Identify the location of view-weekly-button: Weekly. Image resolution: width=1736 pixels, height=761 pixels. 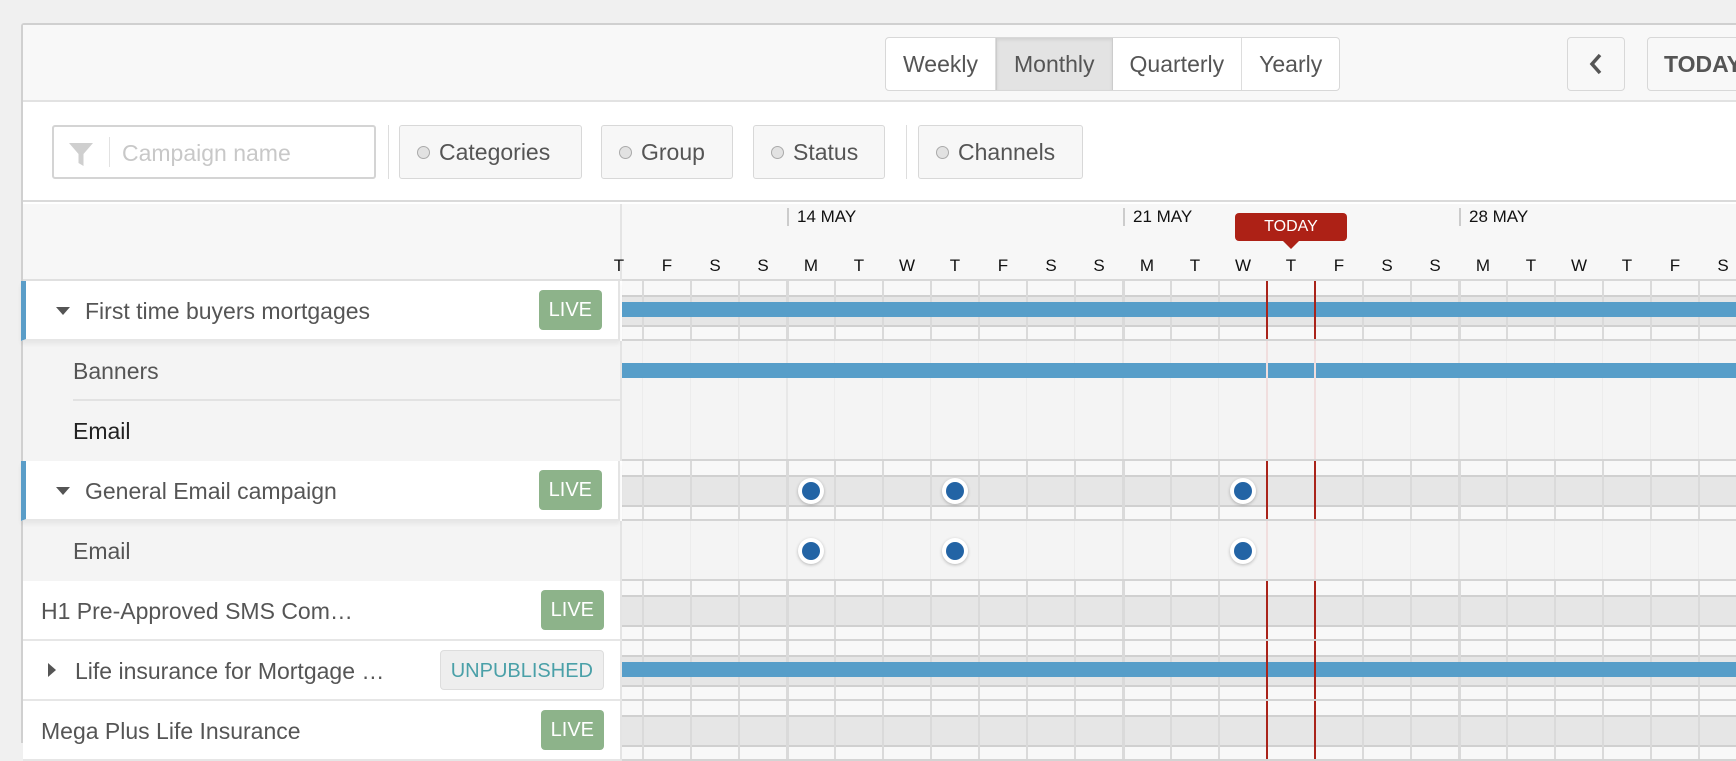
(941, 64).